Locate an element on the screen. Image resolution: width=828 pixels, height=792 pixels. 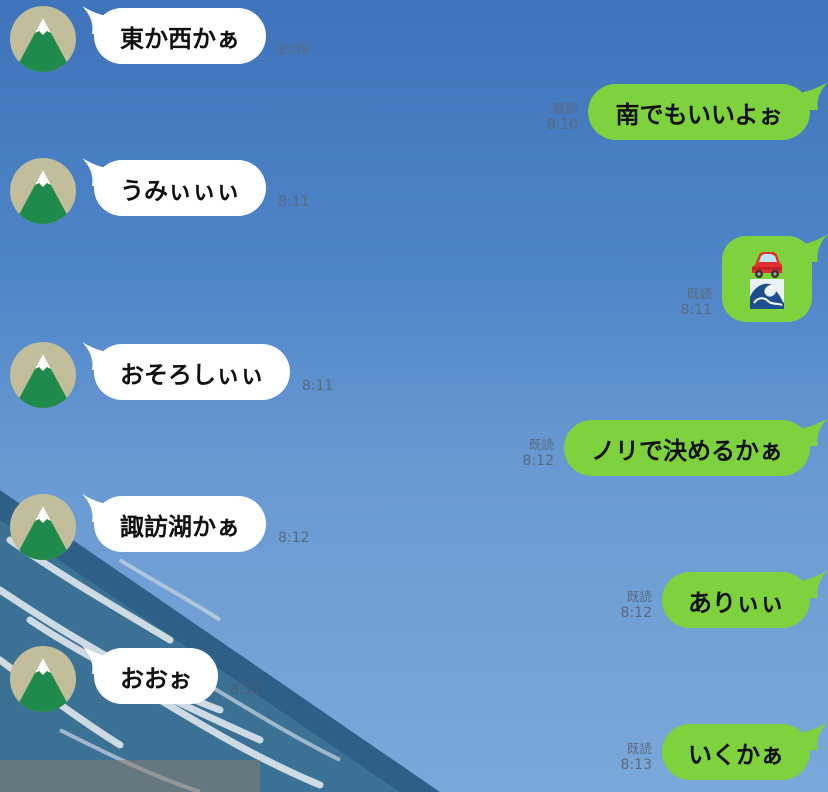
message-bubble: 南でもいいよぉ is located at coordinates (699, 112).